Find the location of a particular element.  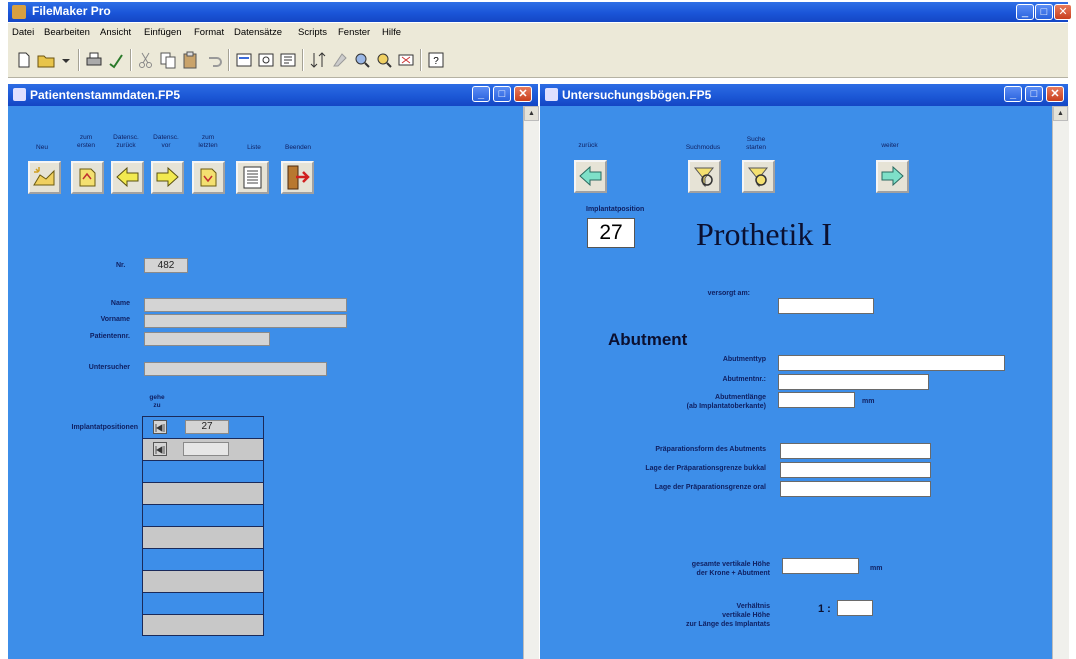

toolbar: ? is located at coordinates (538, 60).